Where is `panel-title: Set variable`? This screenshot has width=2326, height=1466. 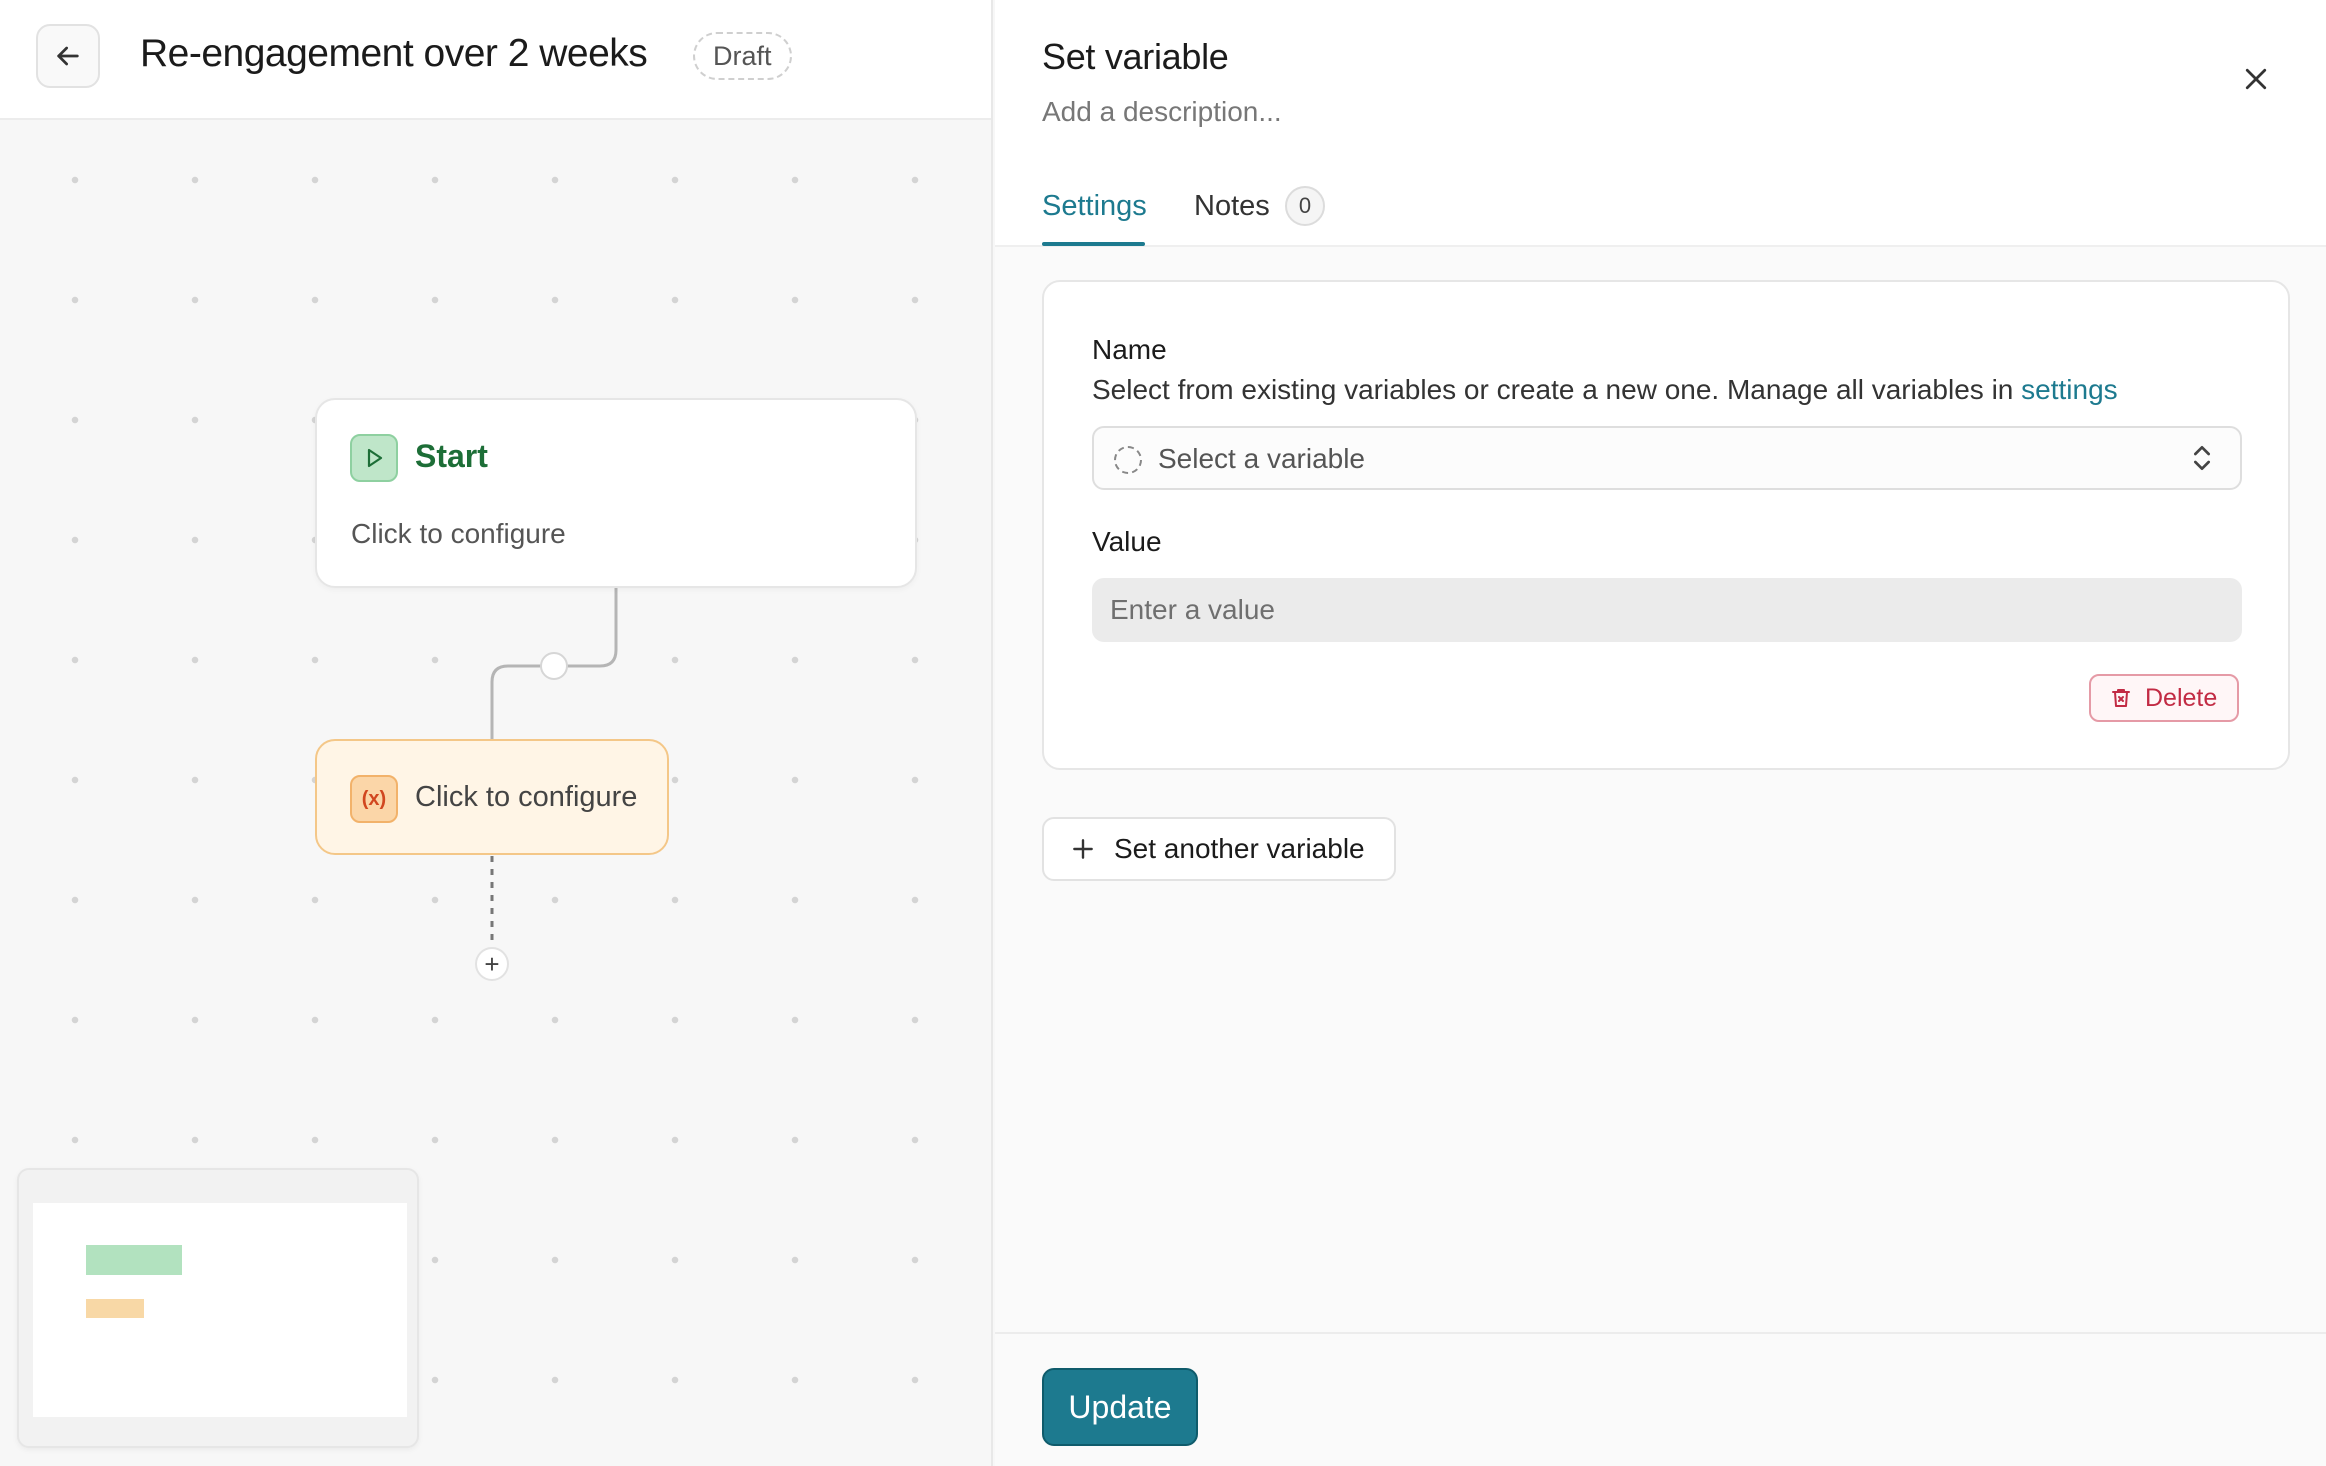
panel-title: Set variable is located at coordinates (1135, 56).